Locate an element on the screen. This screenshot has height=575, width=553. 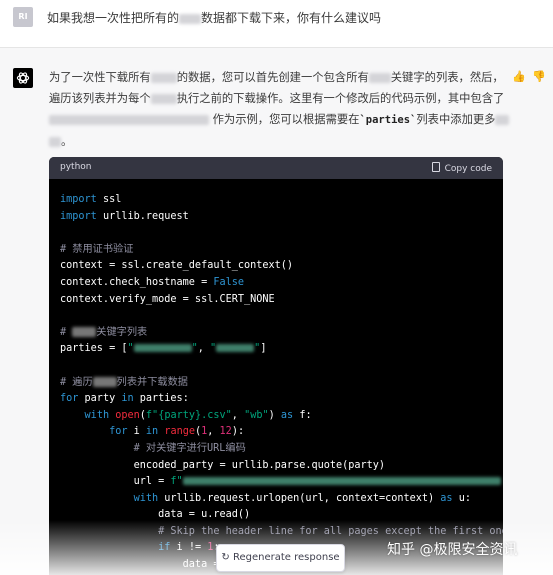
clipboard-icon is located at coordinates (435, 167).